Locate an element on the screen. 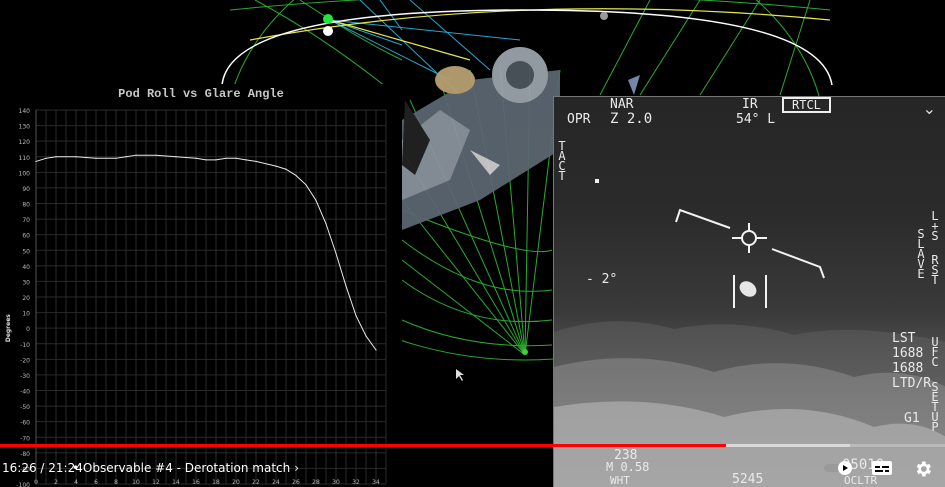 The height and width of the screenshot is (487, 945). hud-nar: NAR is located at coordinates (622, 104).